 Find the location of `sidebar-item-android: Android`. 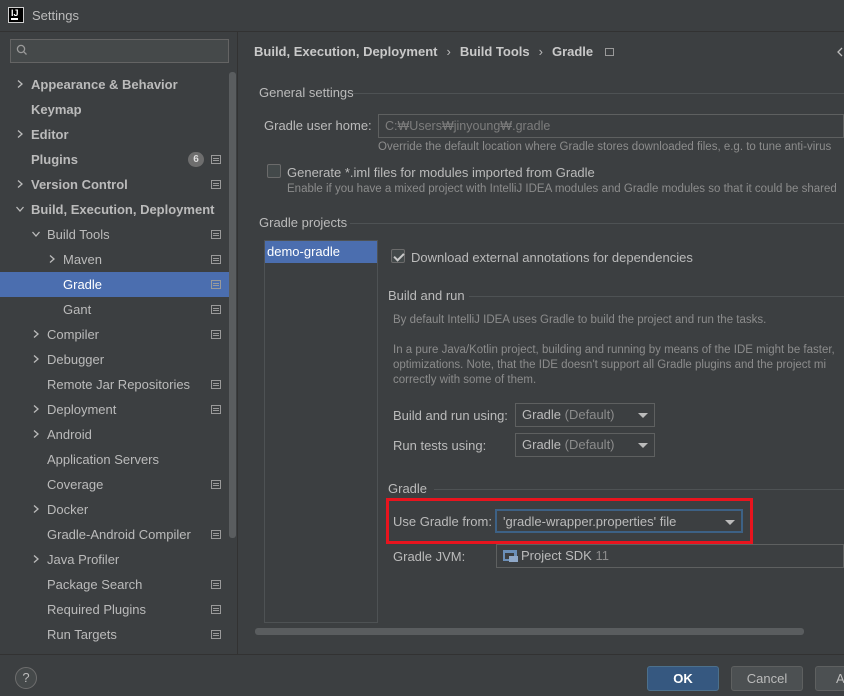

sidebar-item-android: Android is located at coordinates (115, 434).